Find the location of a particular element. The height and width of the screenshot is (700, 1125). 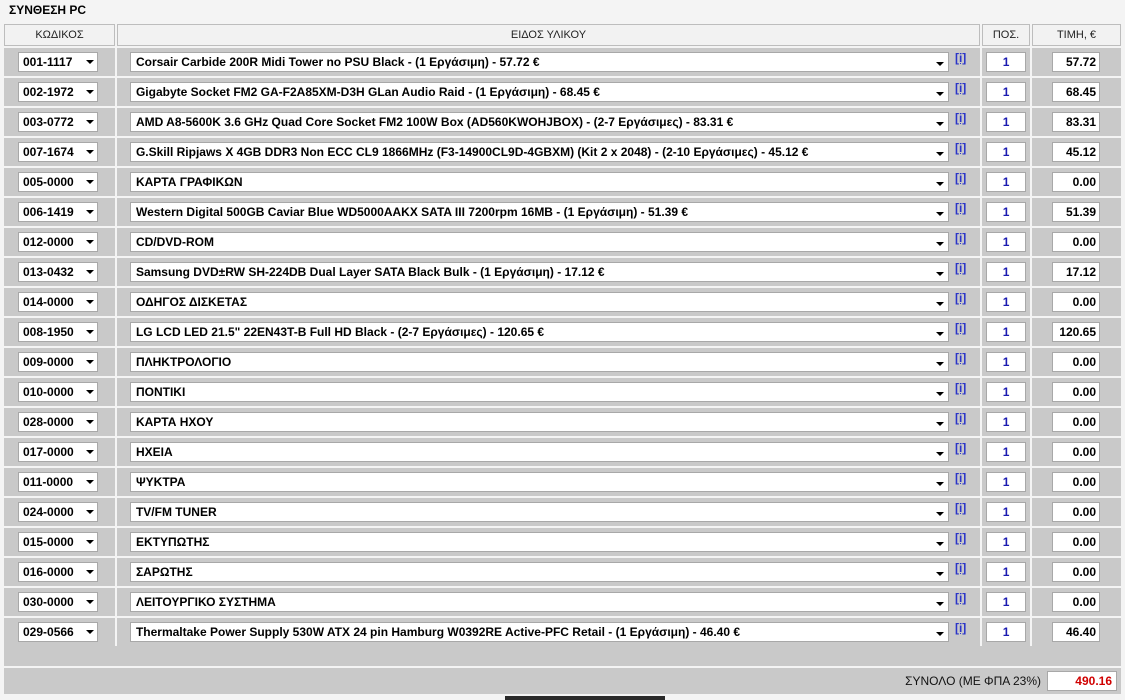

code-select: 009-0000 is located at coordinates (58, 362).